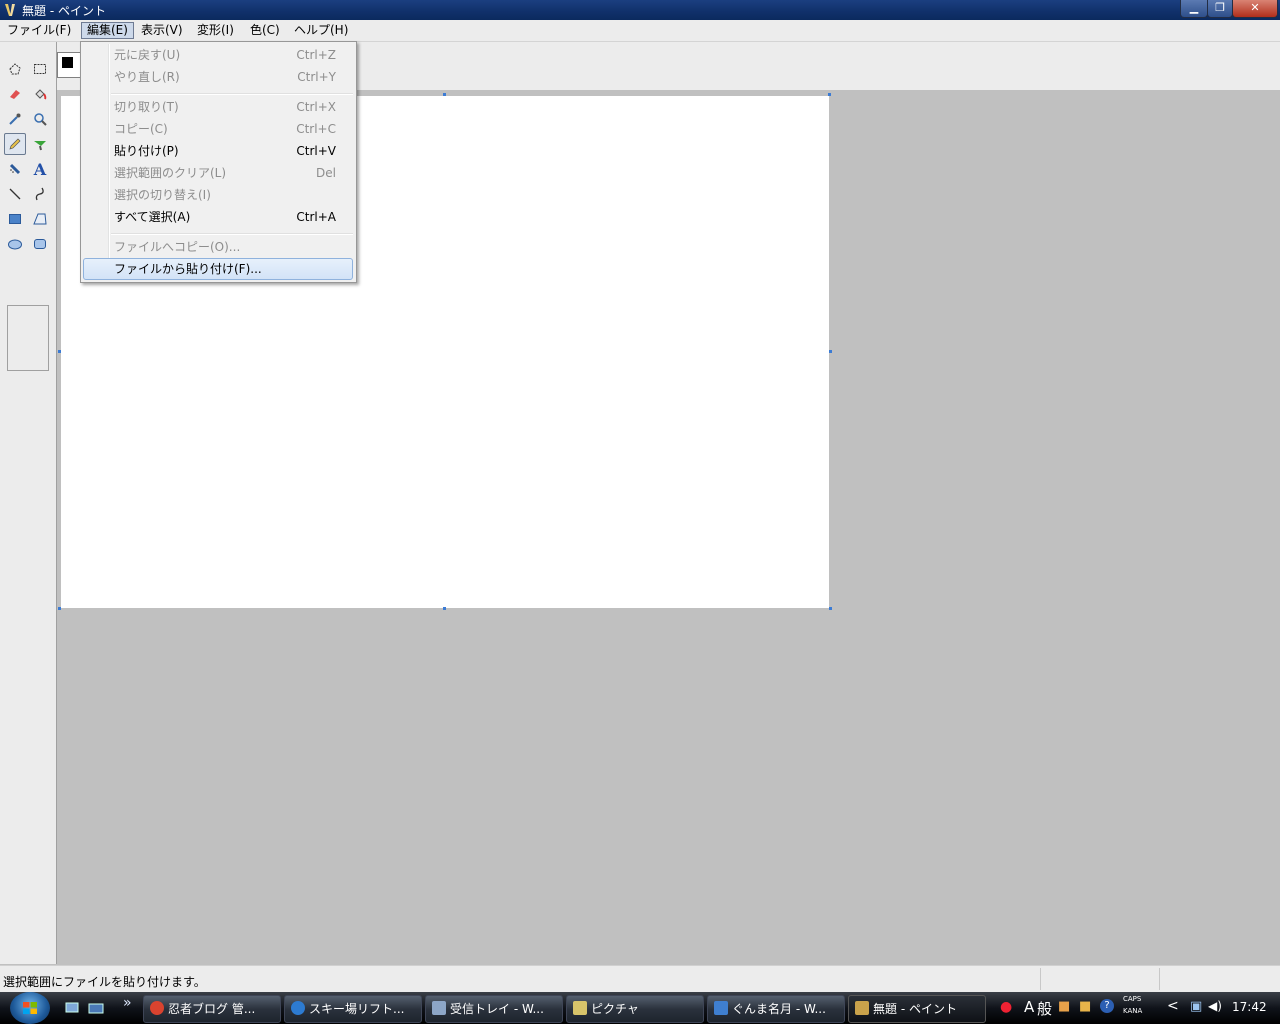  What do you see at coordinates (316, 217) in the screenshot?
I see `menu-item-shortcut: Ctrl+A` at bounding box center [316, 217].